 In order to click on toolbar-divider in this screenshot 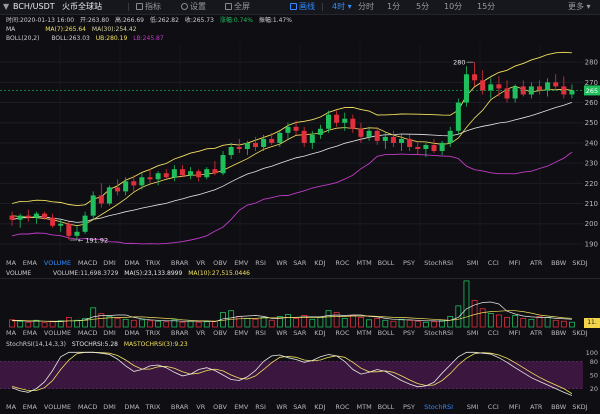, I will do `click(128, 7)`.